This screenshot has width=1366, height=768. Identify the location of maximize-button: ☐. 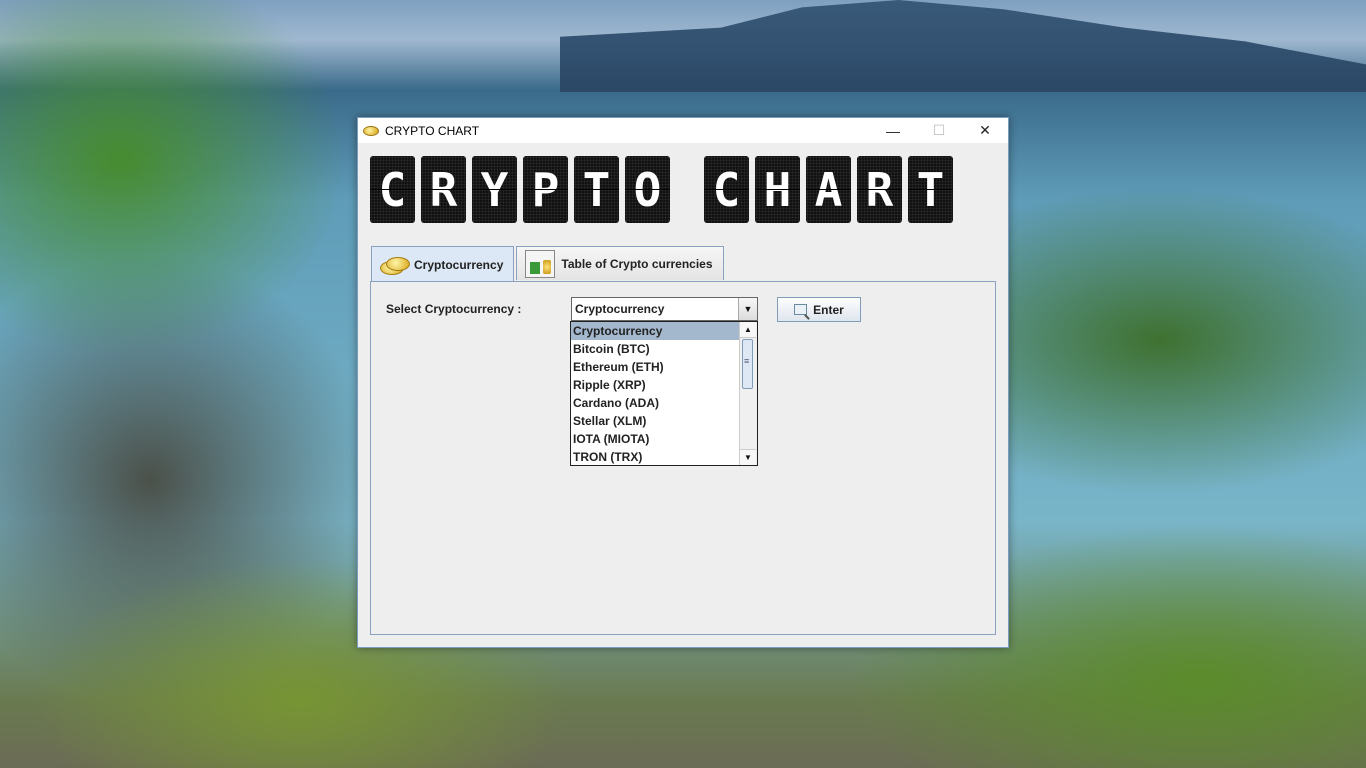
(939, 130).